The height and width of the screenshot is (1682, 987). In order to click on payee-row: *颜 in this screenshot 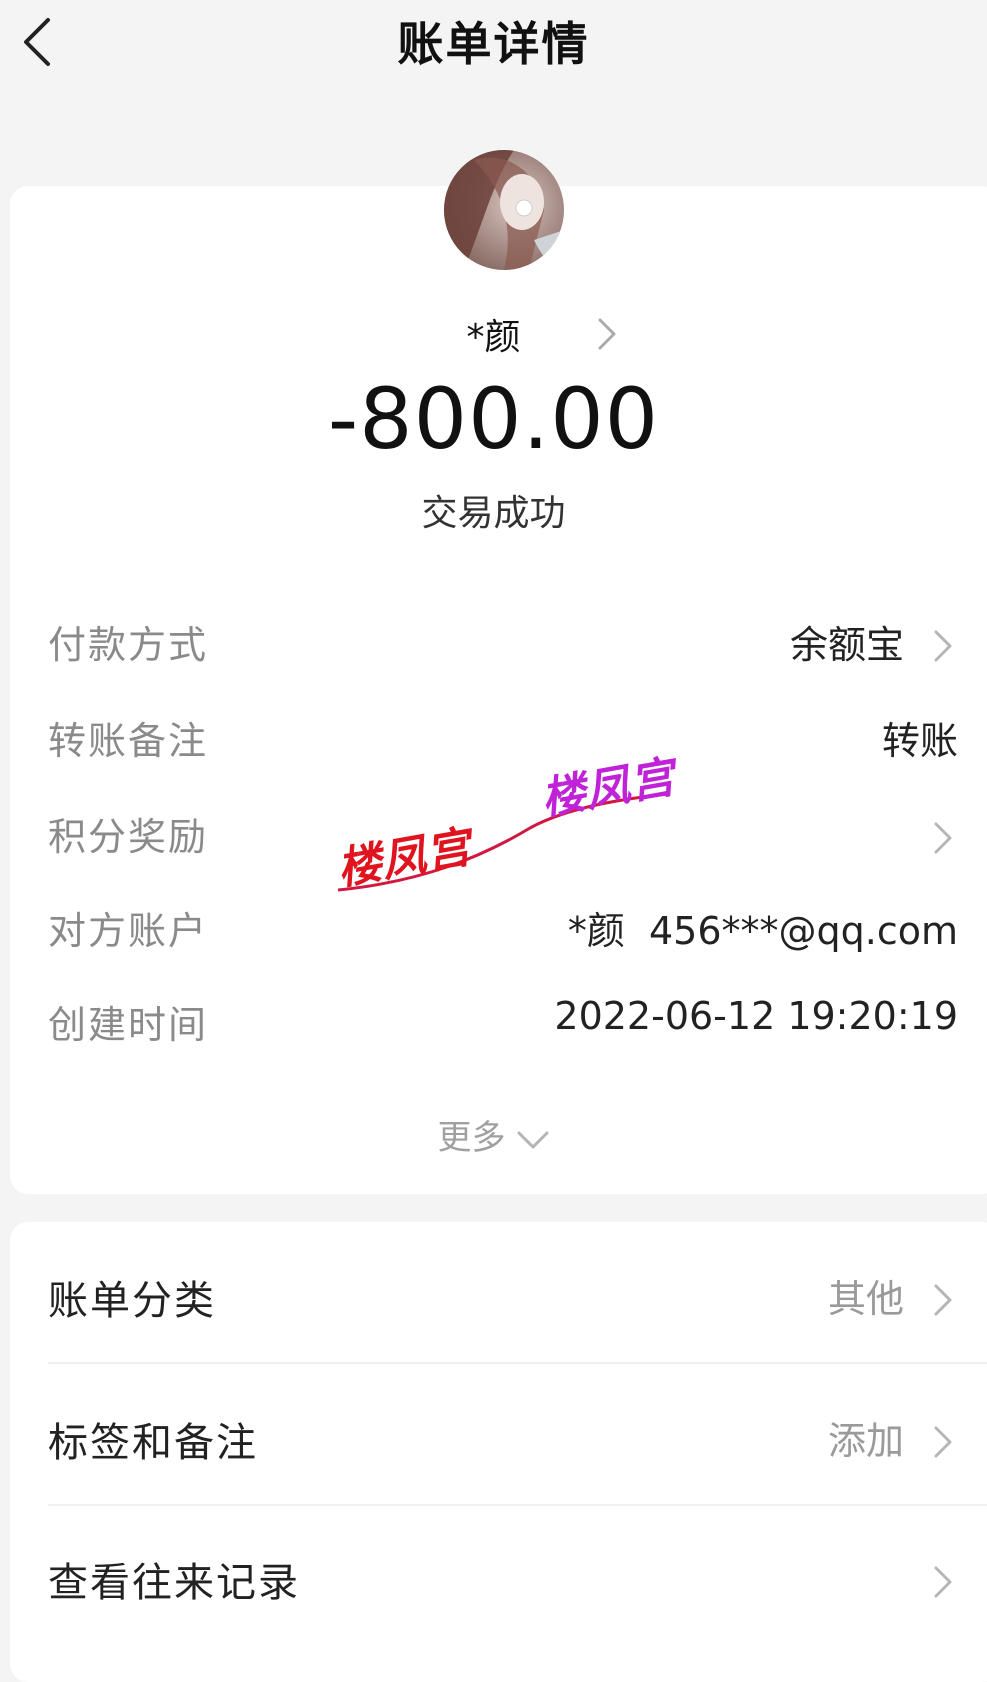, I will do `click(493, 334)`.